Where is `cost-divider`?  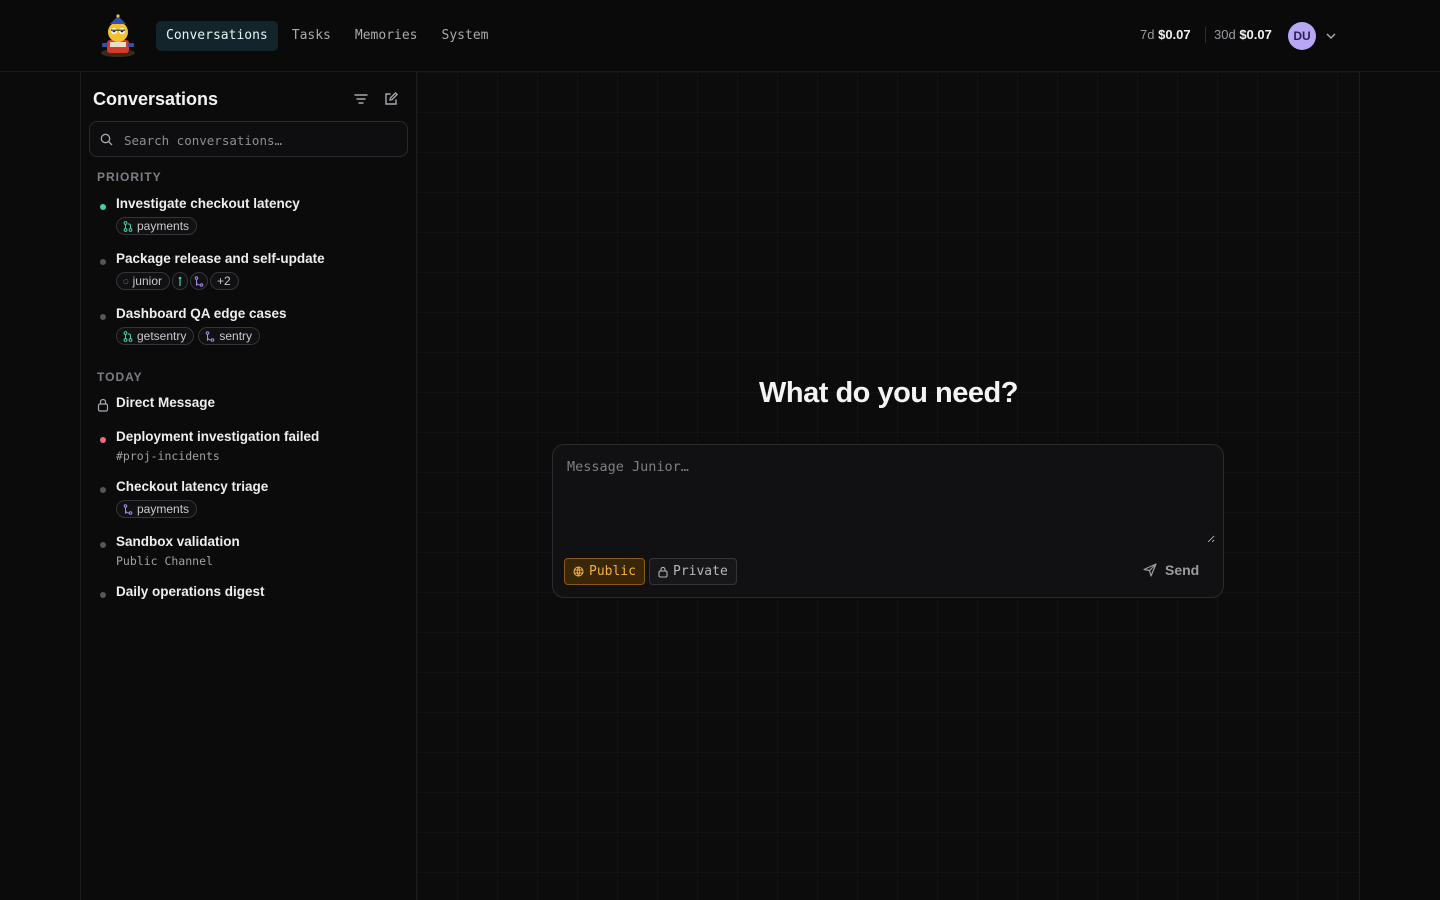
cost-divider is located at coordinates (1205, 35).